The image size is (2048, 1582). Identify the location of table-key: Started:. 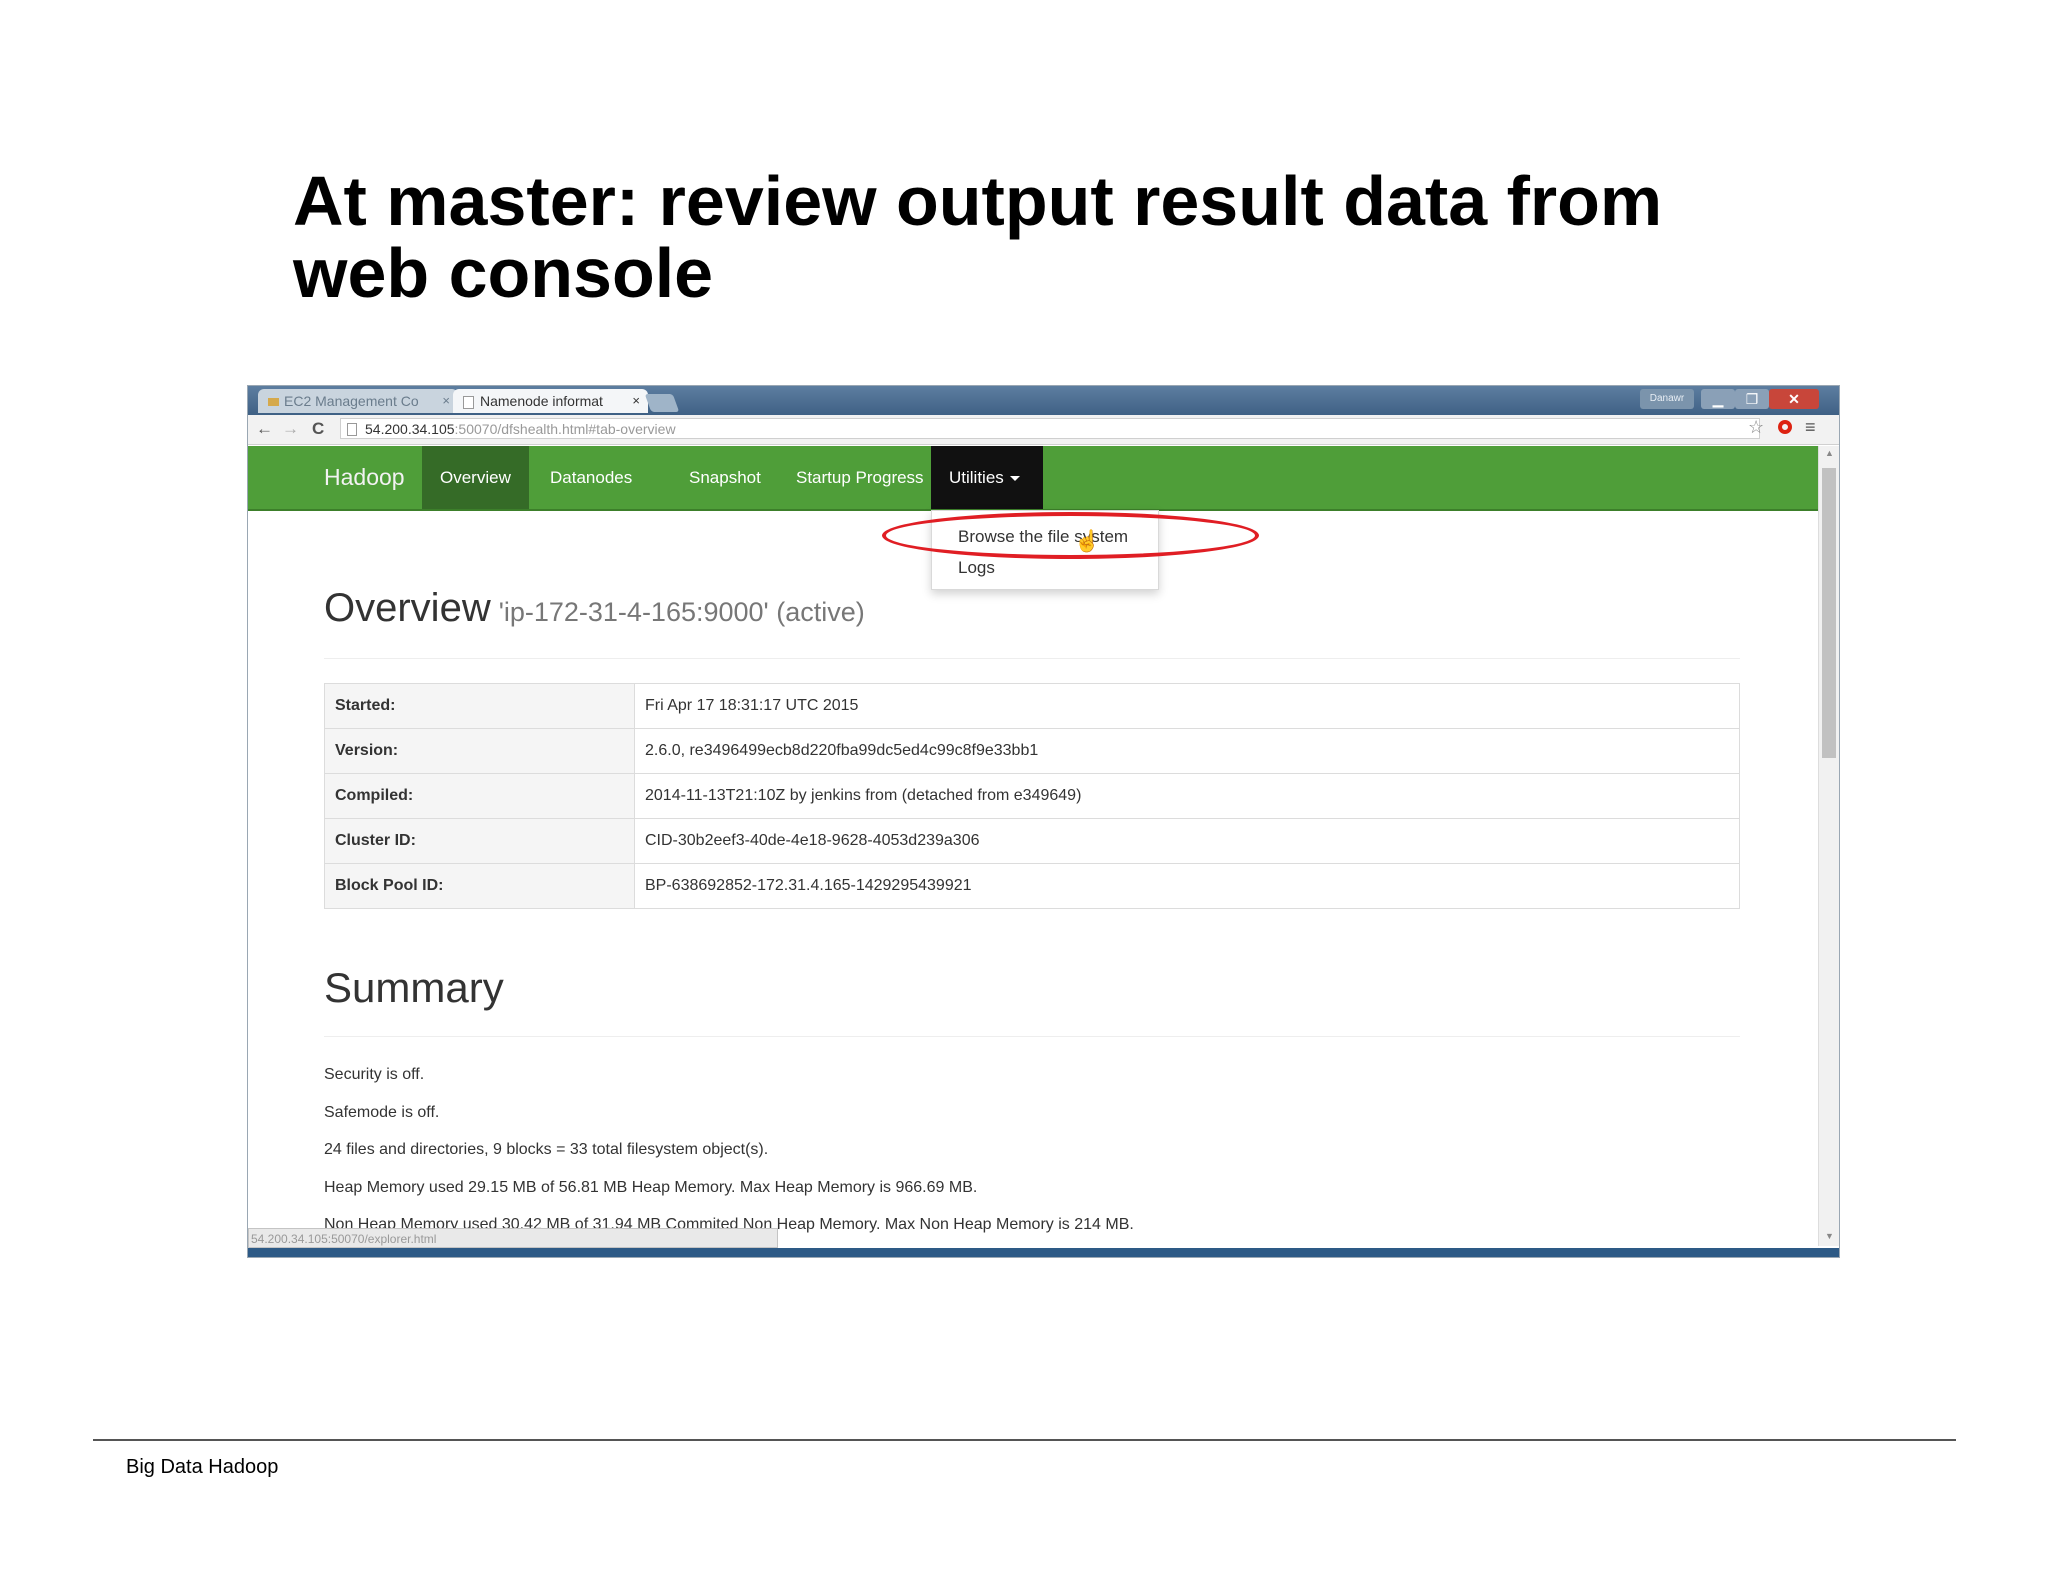
(479, 706).